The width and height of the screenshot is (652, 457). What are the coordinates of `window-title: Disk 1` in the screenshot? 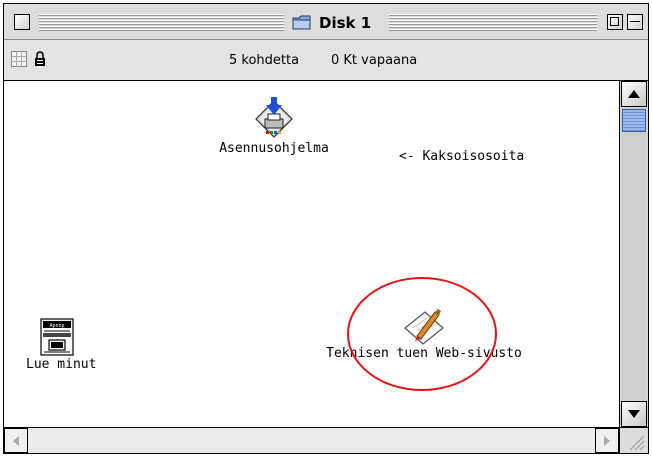 It's located at (345, 23).